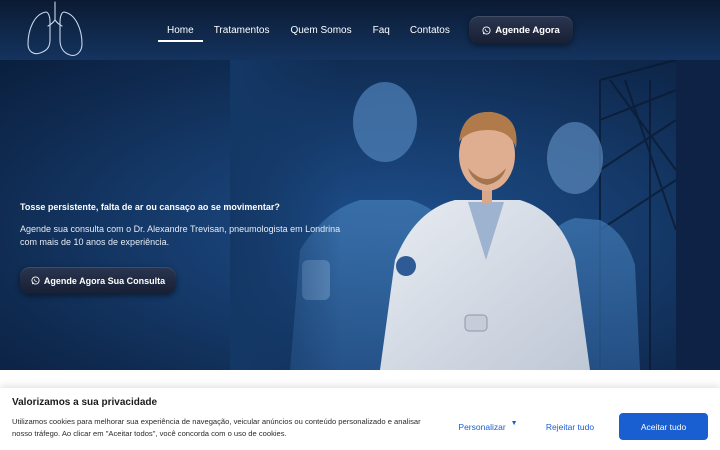 This screenshot has height=450, width=720. I want to click on section-divider, so click(360, 379).